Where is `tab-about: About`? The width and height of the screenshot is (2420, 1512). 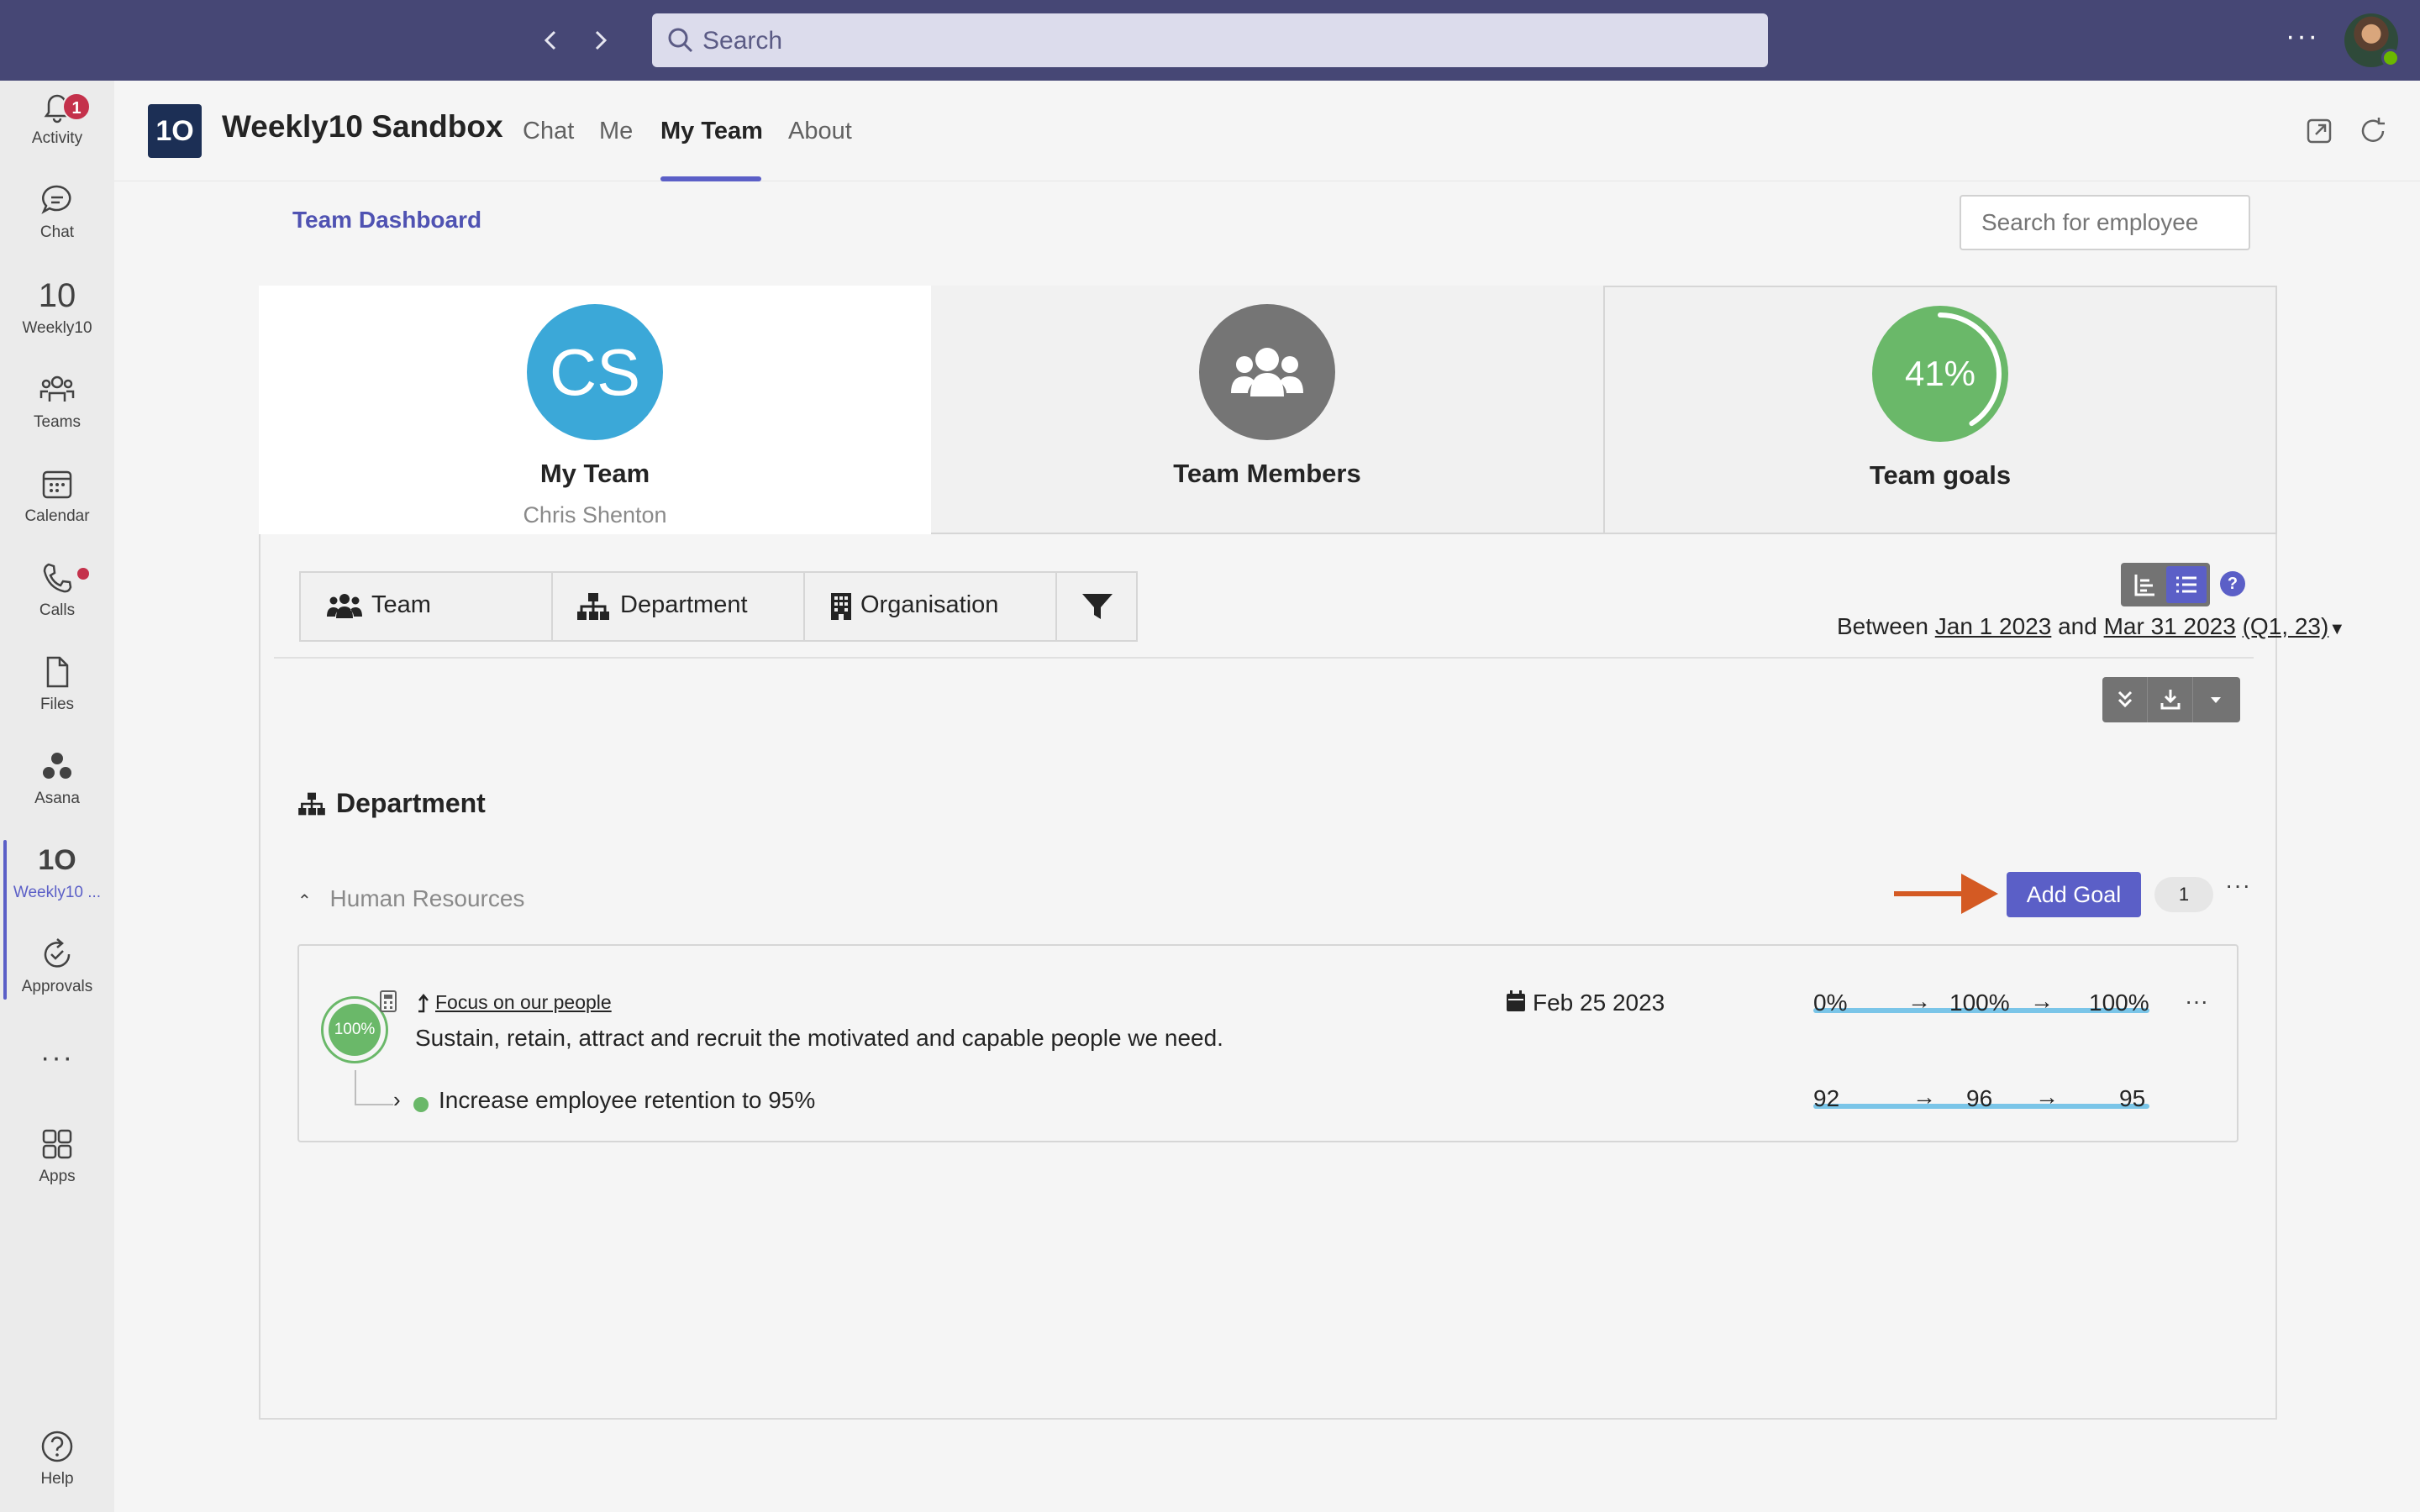
tab-about: About is located at coordinates (820, 131).